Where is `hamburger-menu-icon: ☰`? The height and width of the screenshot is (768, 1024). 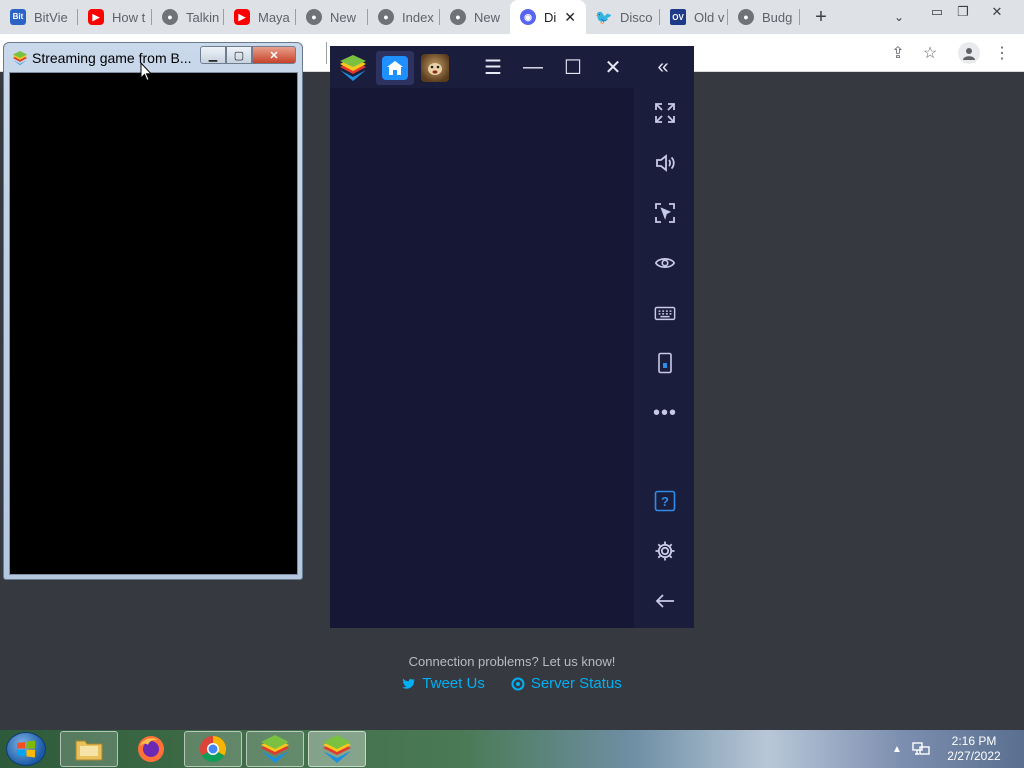 hamburger-menu-icon: ☰ is located at coordinates (493, 67).